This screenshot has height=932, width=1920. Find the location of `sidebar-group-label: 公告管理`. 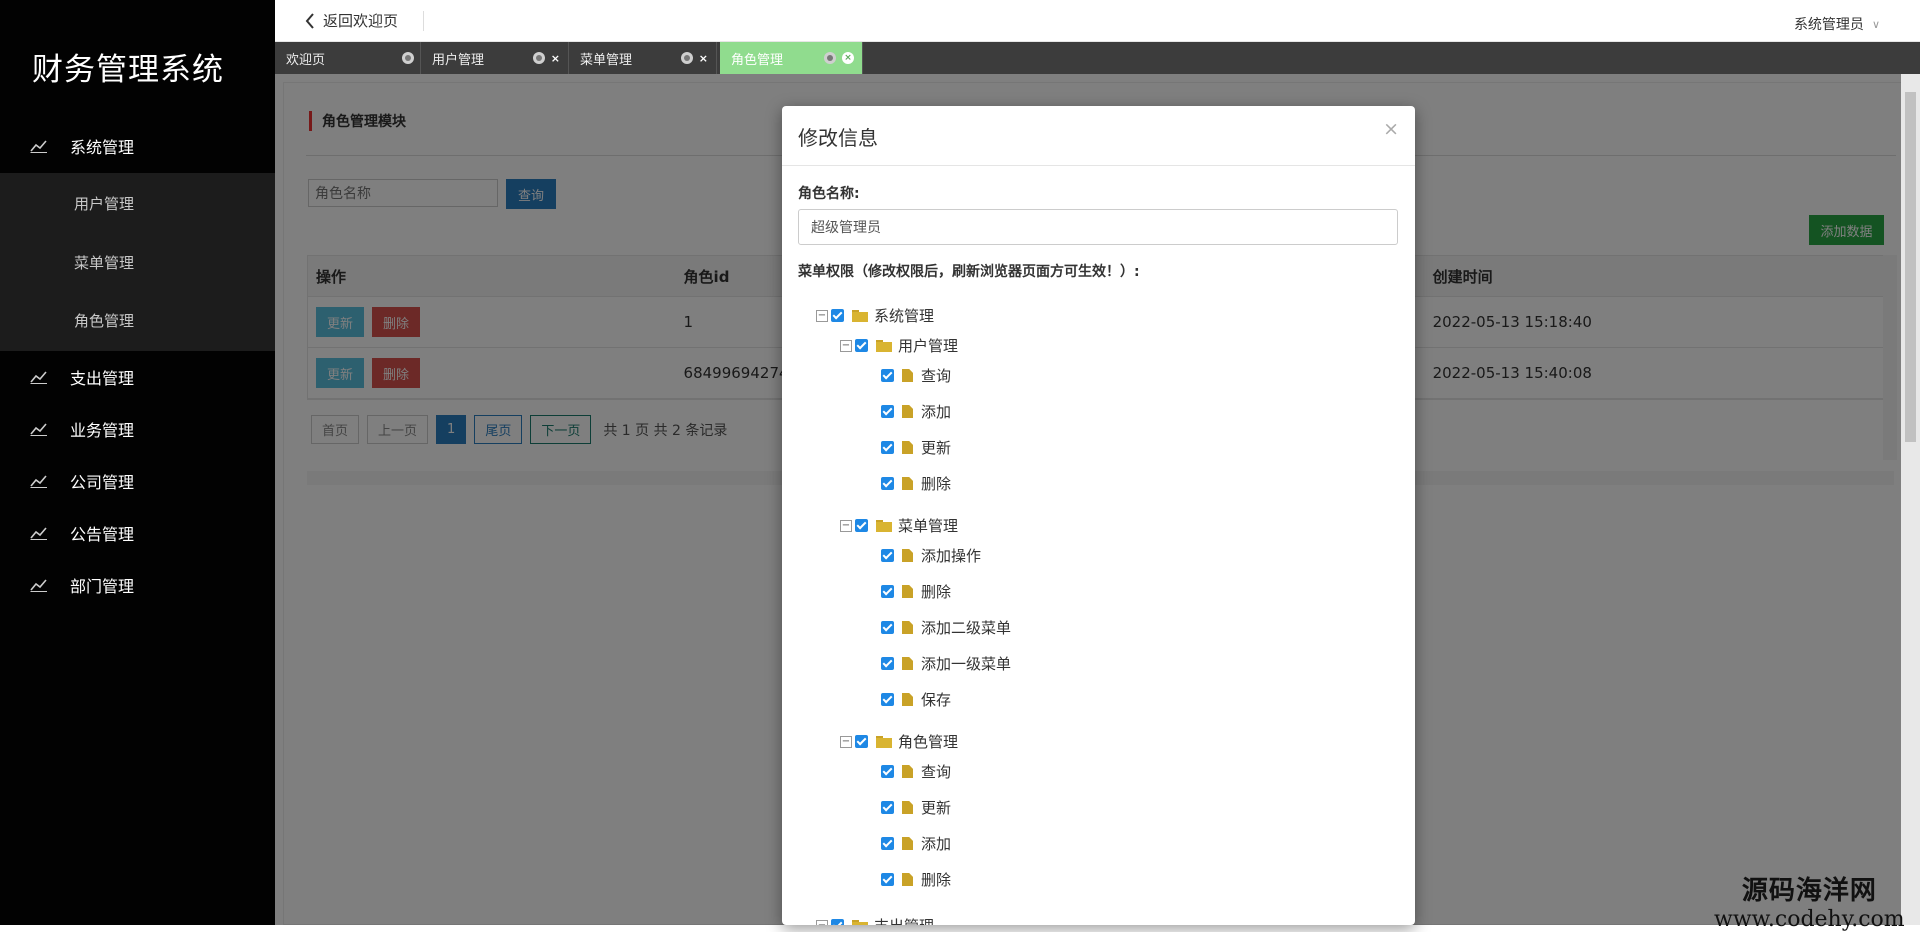

sidebar-group-label: 公告管理 is located at coordinates (102, 534).